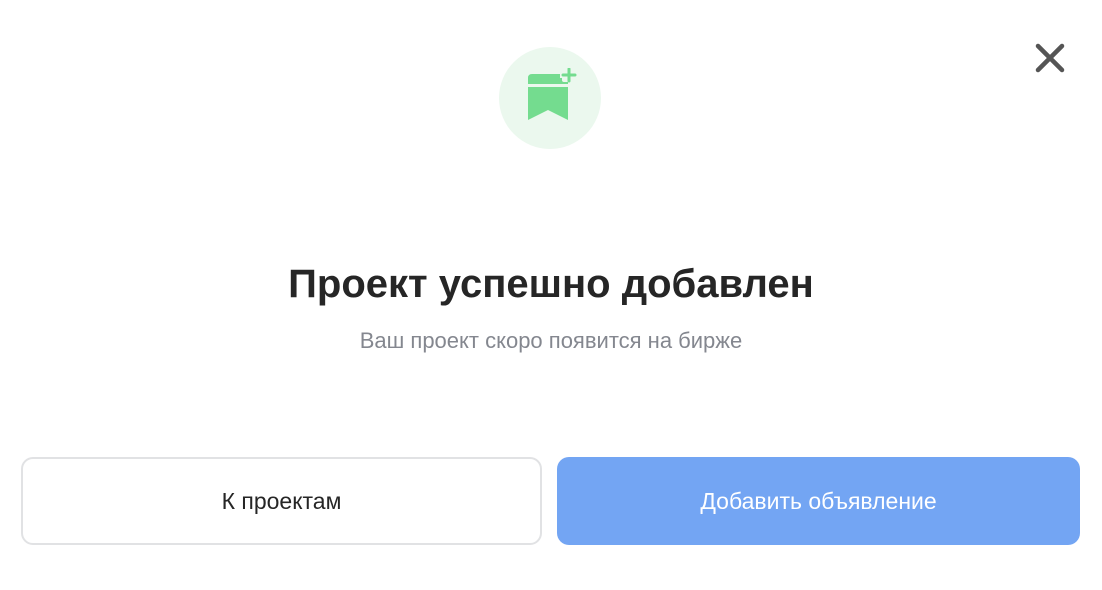 This screenshot has width=1102, height=590. I want to click on bookmark-plus-icon, so click(552, 94).